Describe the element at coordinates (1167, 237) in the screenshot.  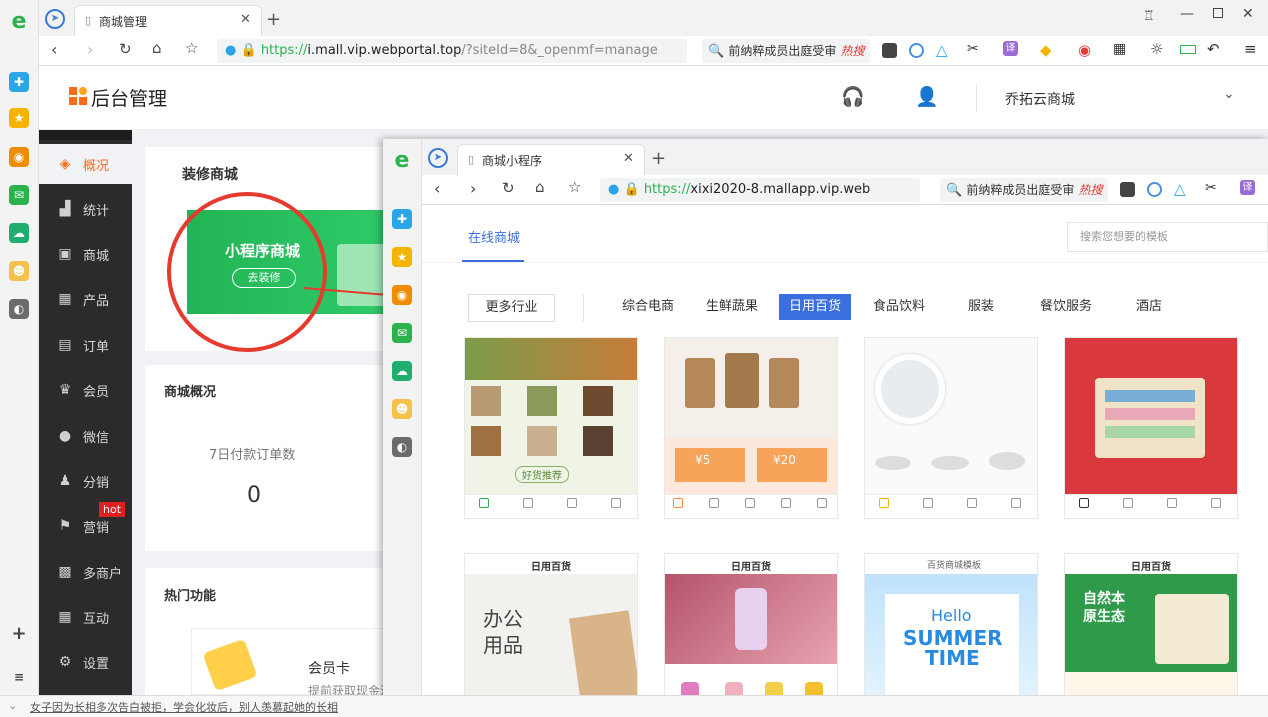
I see `template-search-input: 搜索您想要的模板` at that location.